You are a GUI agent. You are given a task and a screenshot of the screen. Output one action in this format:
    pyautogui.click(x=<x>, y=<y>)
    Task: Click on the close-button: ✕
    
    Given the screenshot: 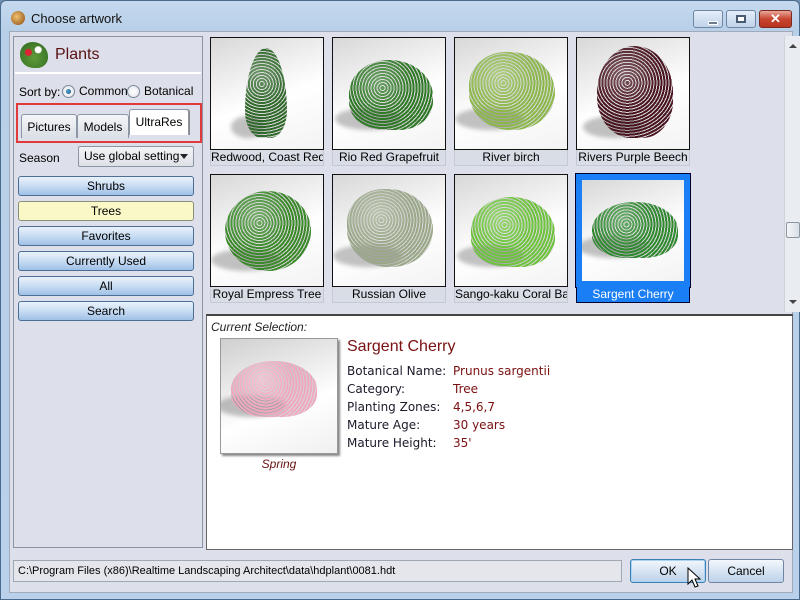 What is the action you would take?
    pyautogui.click(x=775, y=19)
    